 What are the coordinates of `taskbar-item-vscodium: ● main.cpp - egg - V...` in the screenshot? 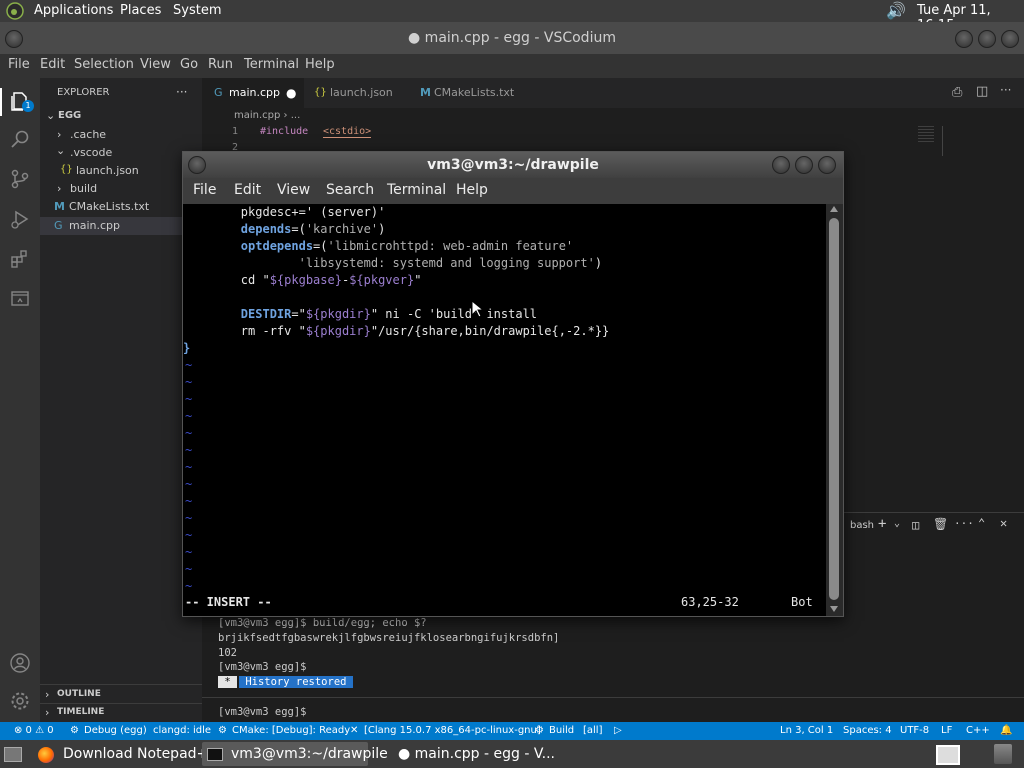 It's located at (476, 754).